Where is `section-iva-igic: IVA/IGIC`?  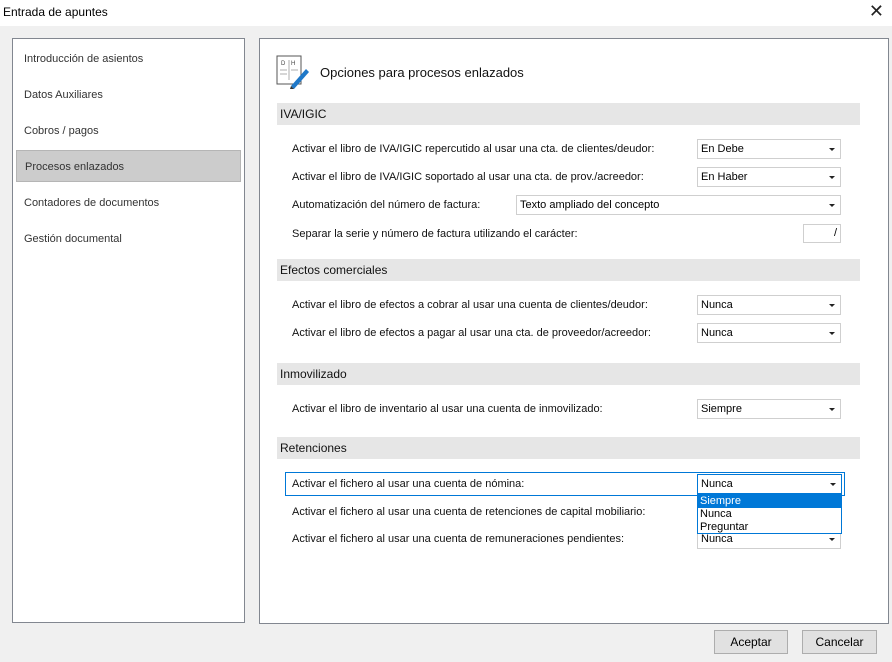
section-iva-igic: IVA/IGIC is located at coordinates (568, 114).